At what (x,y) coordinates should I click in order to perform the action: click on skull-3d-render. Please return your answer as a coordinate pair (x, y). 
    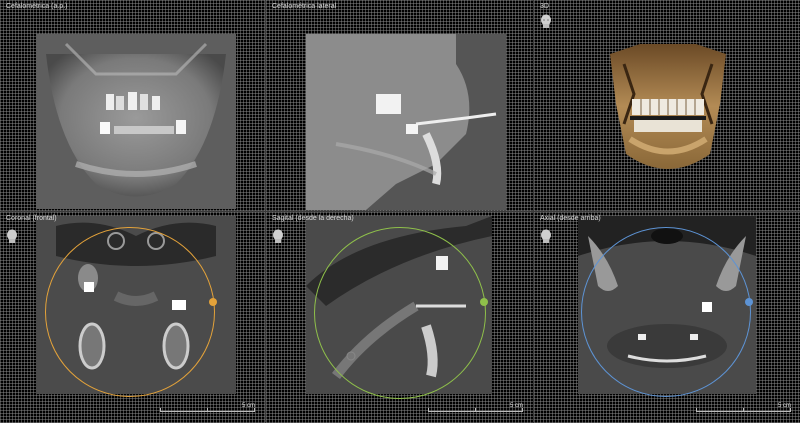
    Looking at the image, I should click on (668, 106).